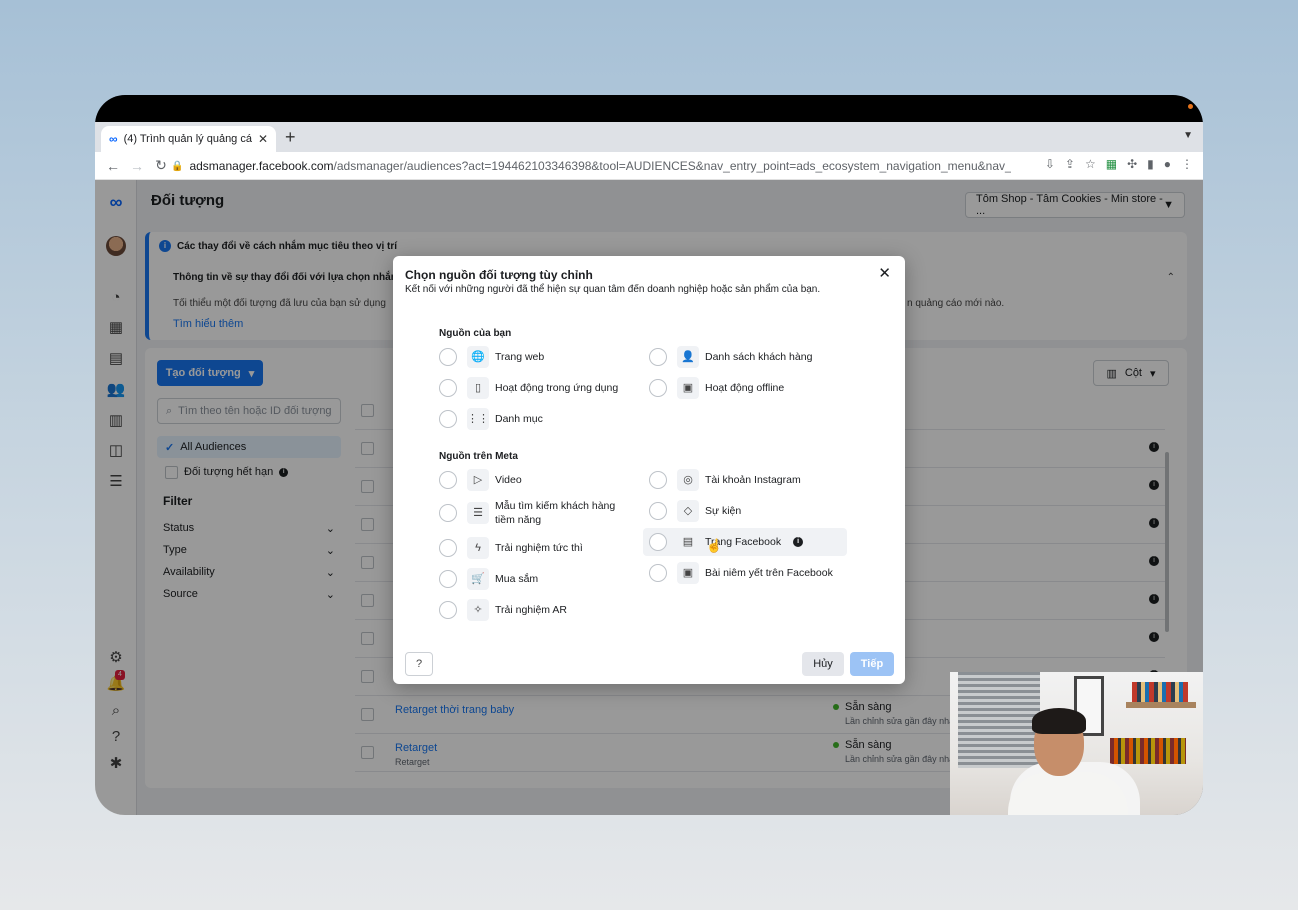  What do you see at coordinates (508, 480) in the screenshot?
I see `option-label: Video` at bounding box center [508, 480].